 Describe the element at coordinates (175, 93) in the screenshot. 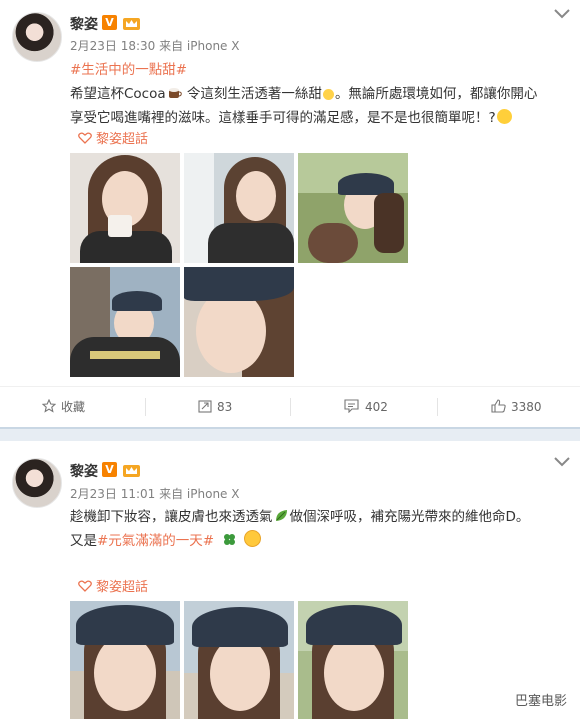

I see `cocoa-cup-icon` at that location.